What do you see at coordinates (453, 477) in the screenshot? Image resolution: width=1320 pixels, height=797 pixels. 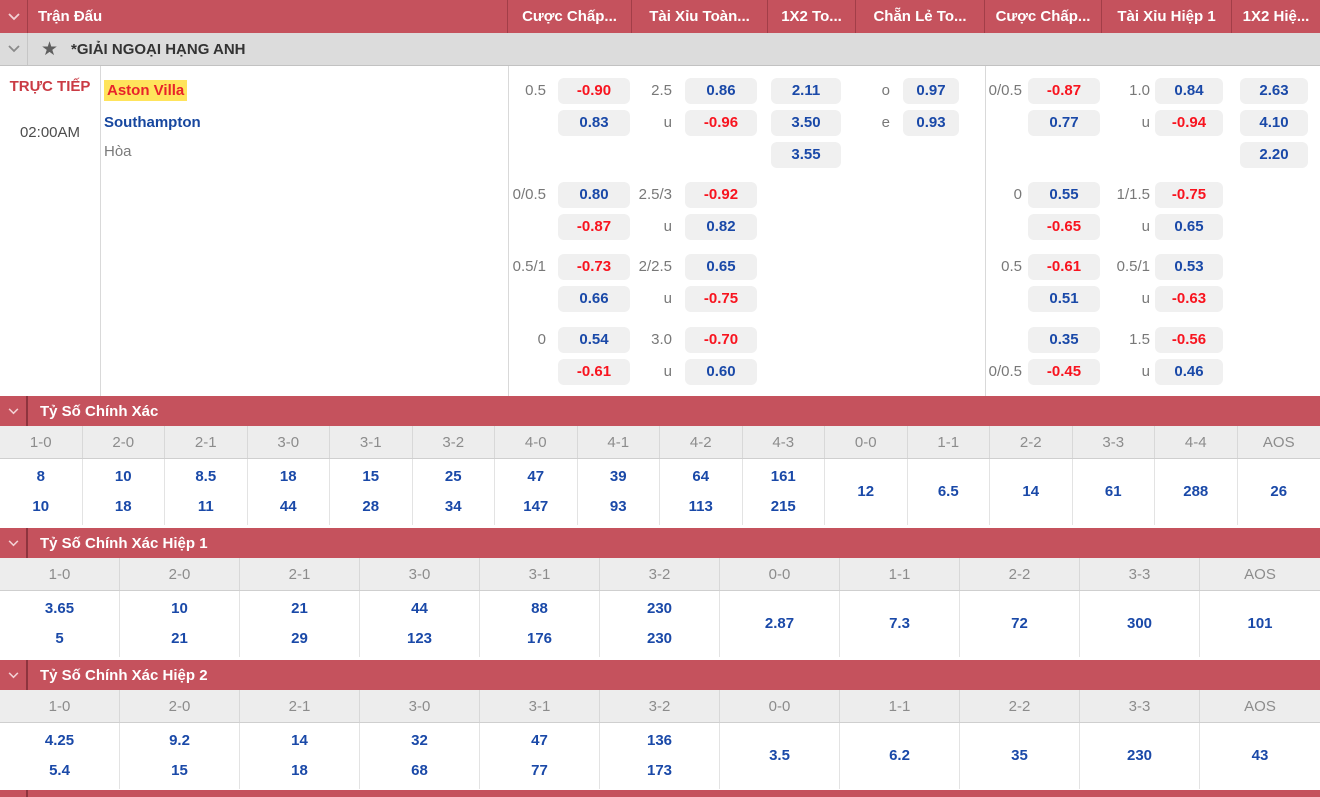 I see `score-odds-value: 25` at bounding box center [453, 477].